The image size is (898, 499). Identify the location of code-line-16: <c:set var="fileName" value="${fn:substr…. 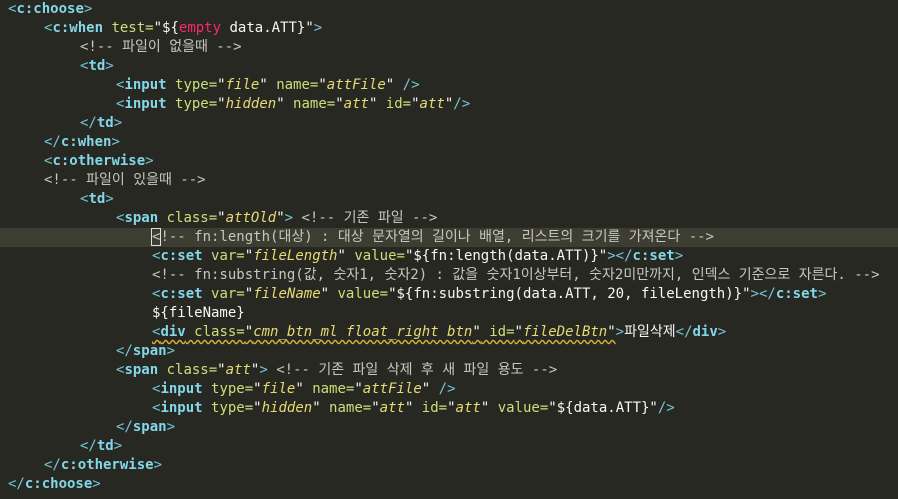
(489, 294).